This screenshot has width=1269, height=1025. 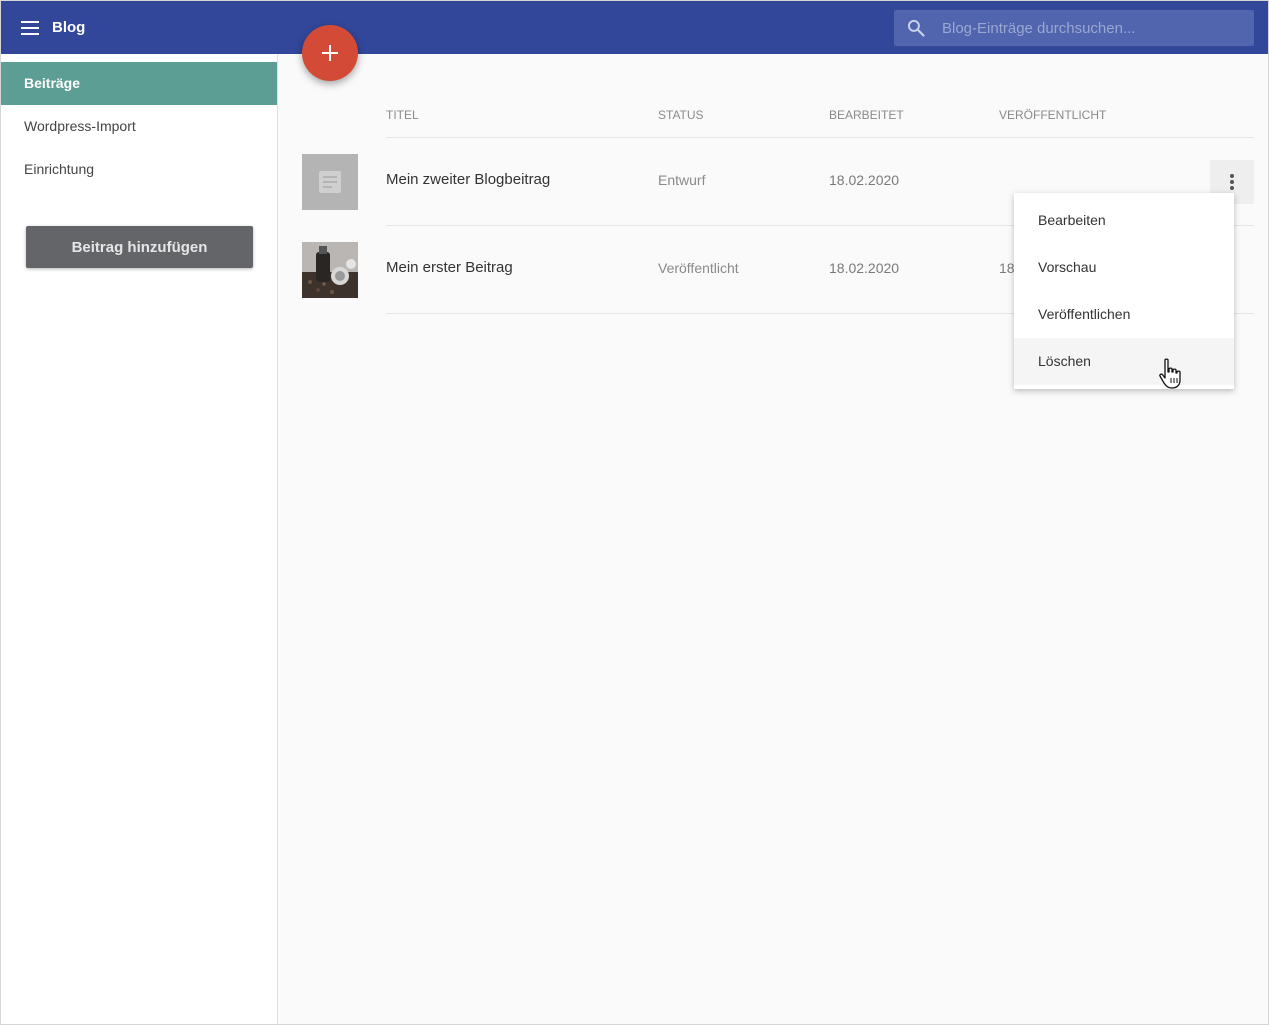 I want to click on search-icon, so click(x=916, y=28).